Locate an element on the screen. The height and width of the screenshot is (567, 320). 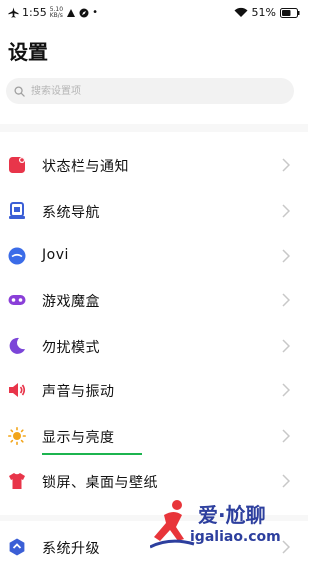
settings-item-navigation: 系统导航 is located at coordinates (150, 211).